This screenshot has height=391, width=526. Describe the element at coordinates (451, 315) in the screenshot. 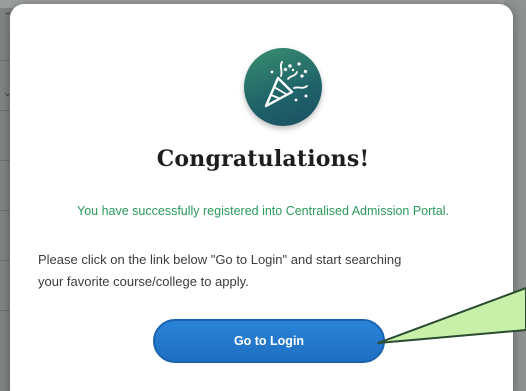

I see `callout-pointer` at that location.